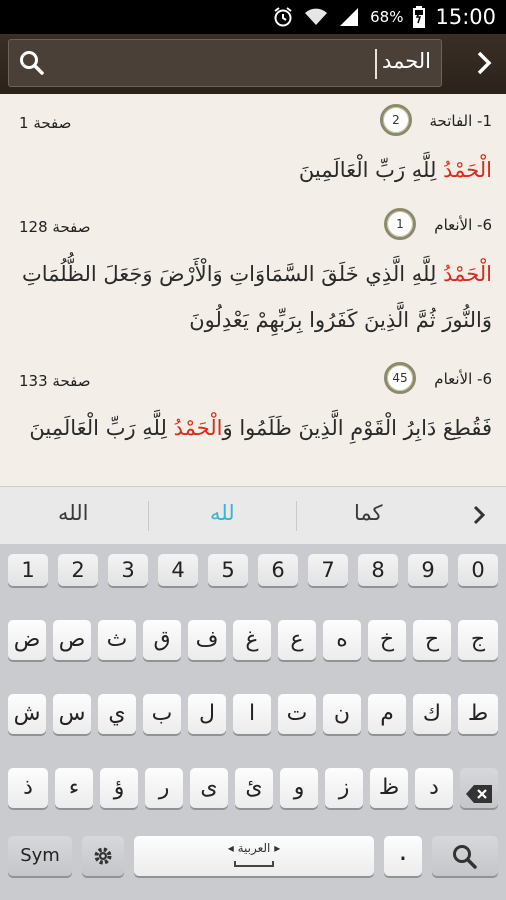 The width and height of the screenshot is (506, 900). What do you see at coordinates (465, 17) in the screenshot?
I see `clock: 15:00` at bounding box center [465, 17].